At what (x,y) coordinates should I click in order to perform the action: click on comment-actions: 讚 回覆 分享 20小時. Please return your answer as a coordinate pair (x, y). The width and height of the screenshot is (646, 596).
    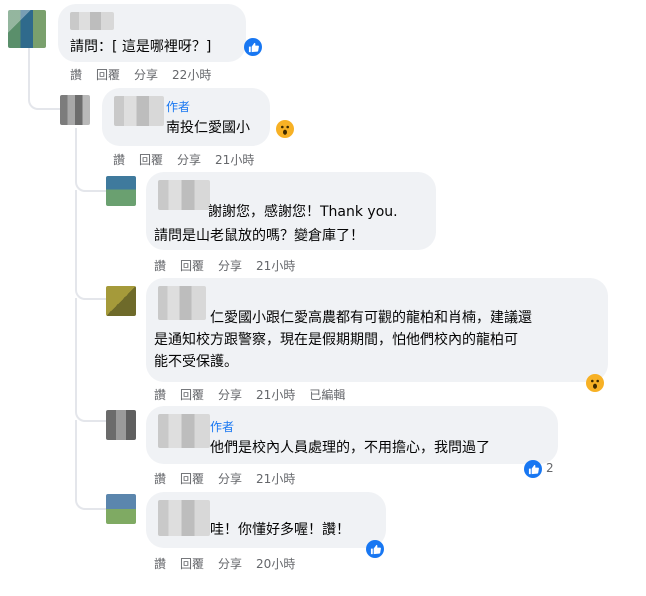
    Looking at the image, I should click on (224, 563).